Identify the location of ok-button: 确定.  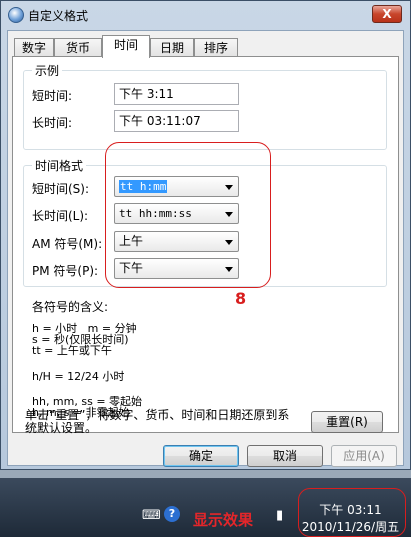
(201, 456).